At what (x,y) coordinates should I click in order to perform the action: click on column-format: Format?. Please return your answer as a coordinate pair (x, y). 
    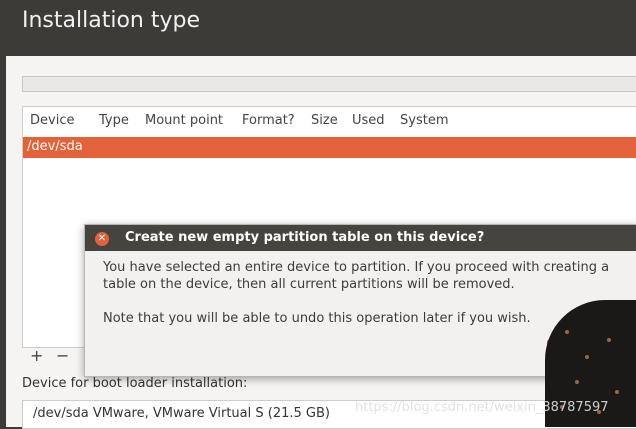
    Looking at the image, I should click on (268, 120).